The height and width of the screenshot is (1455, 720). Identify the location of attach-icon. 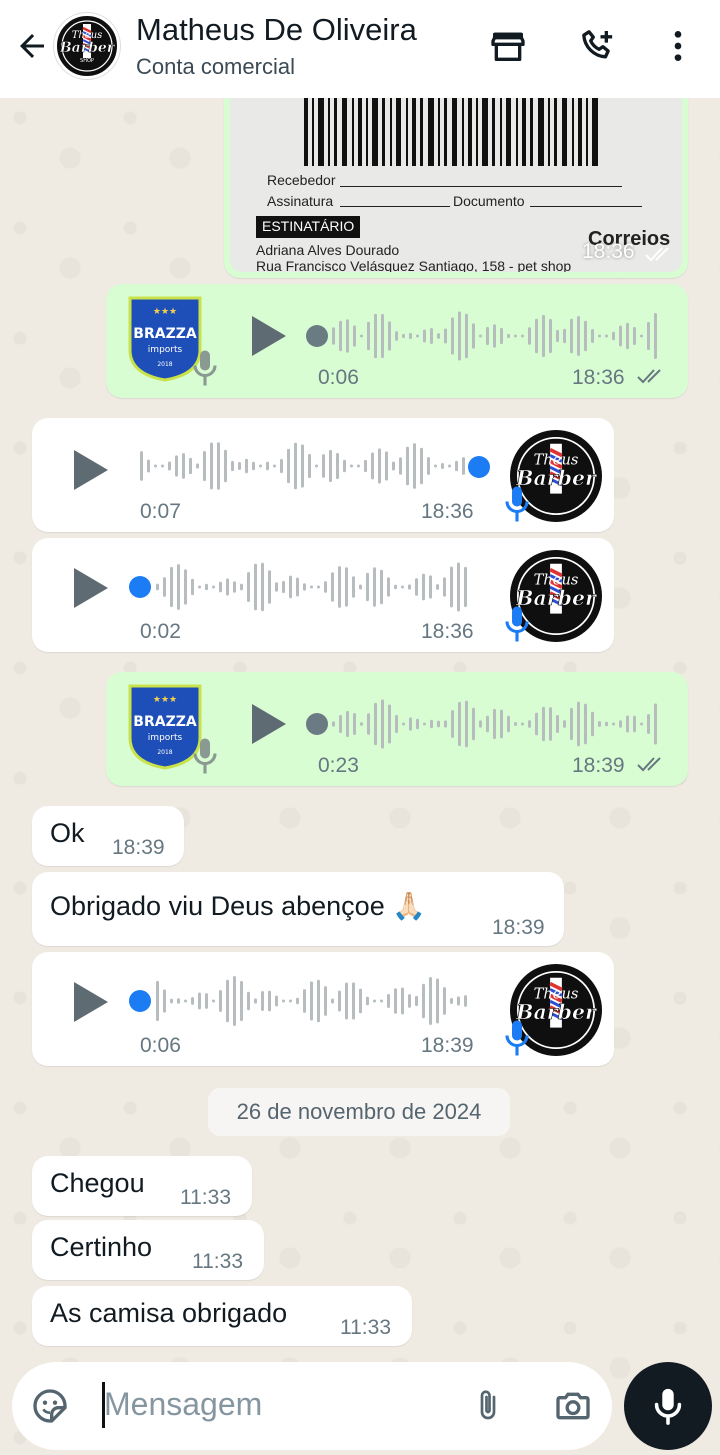
(488, 1406).